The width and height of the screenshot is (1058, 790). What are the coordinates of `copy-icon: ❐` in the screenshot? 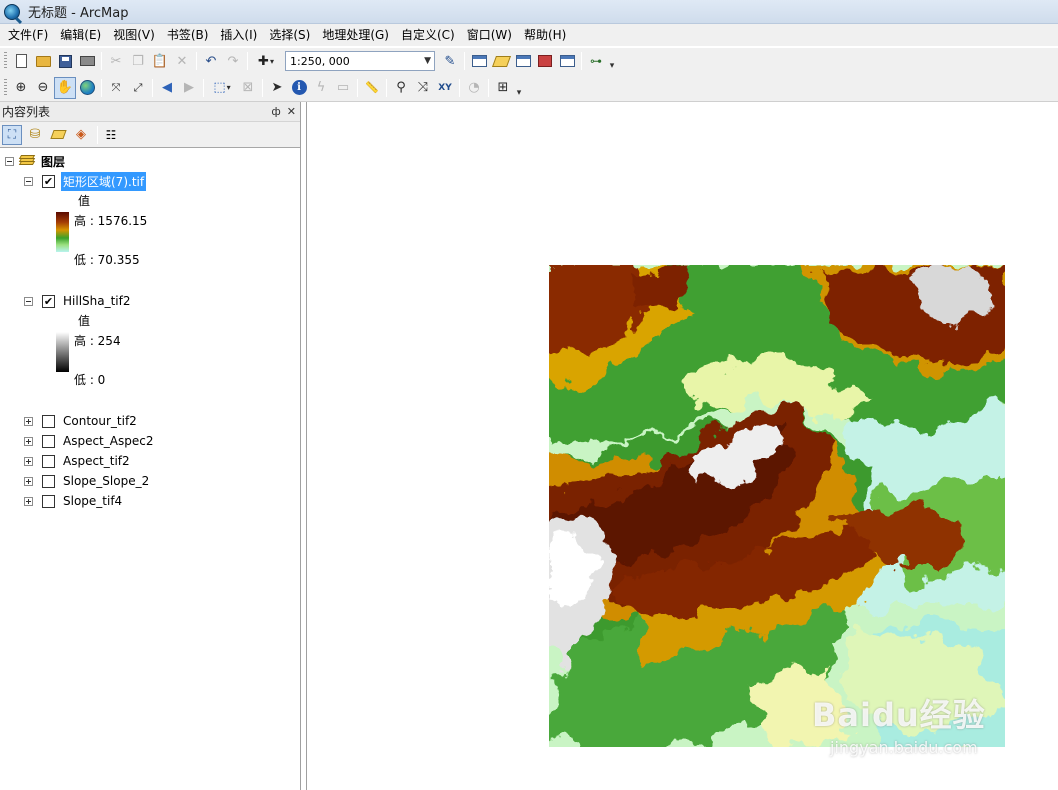 It's located at (138, 61).